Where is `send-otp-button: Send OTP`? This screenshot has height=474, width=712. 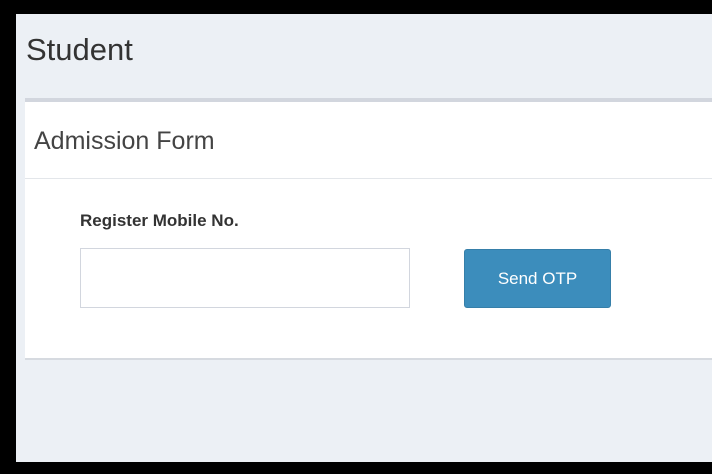
send-otp-button: Send OTP is located at coordinates (537, 278).